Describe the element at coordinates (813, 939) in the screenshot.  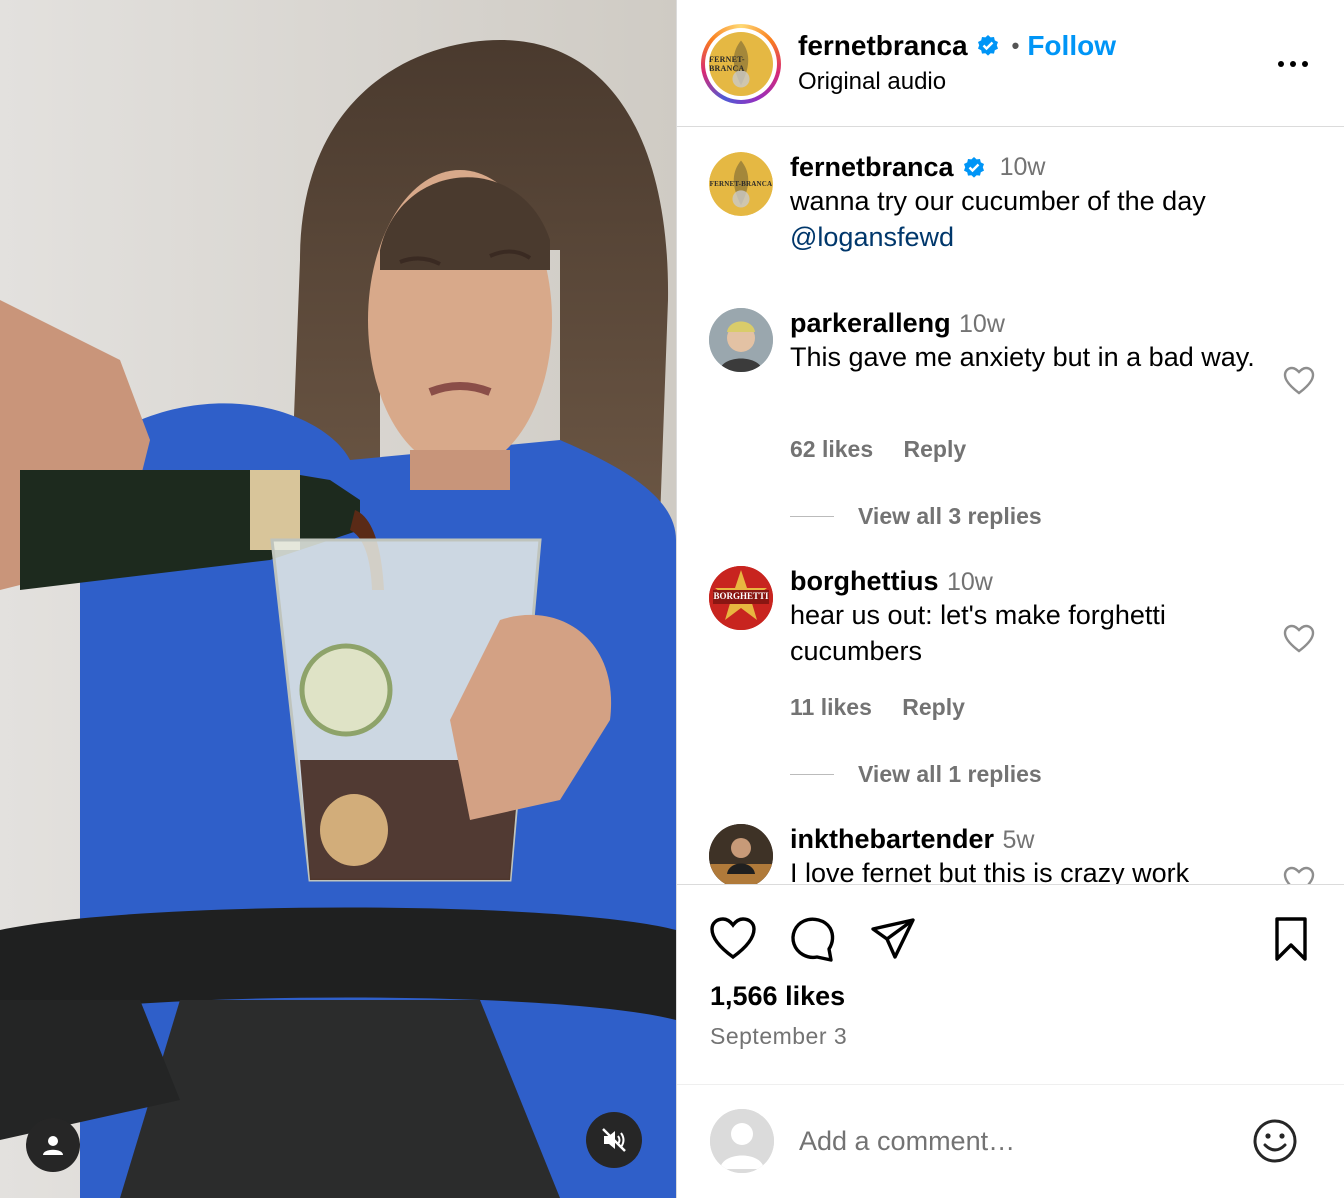
I see `comment-bubble-icon` at that location.